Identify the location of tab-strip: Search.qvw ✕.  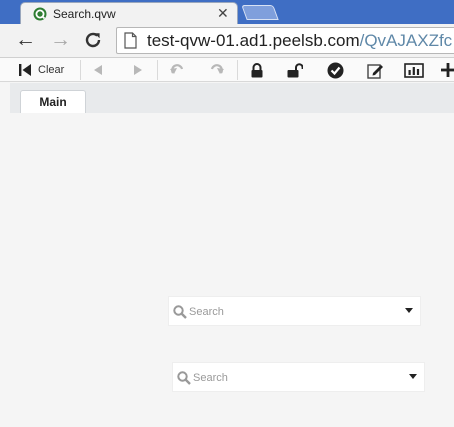
(227, 12).